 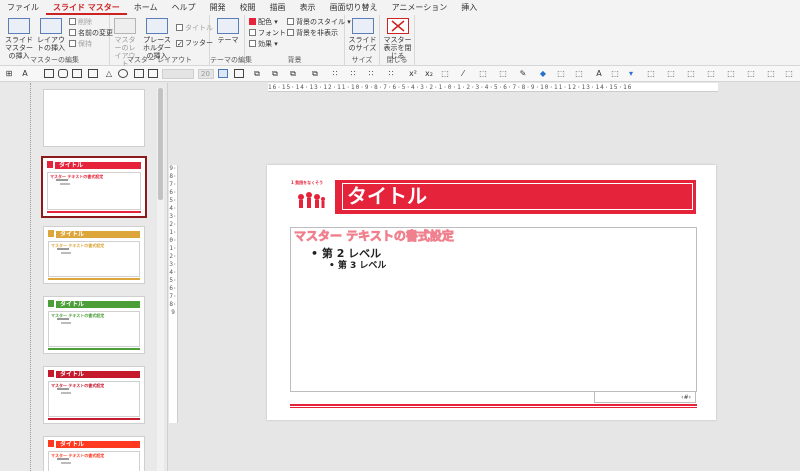 I want to click on scrollbar-thumb, so click(x=160, y=144).